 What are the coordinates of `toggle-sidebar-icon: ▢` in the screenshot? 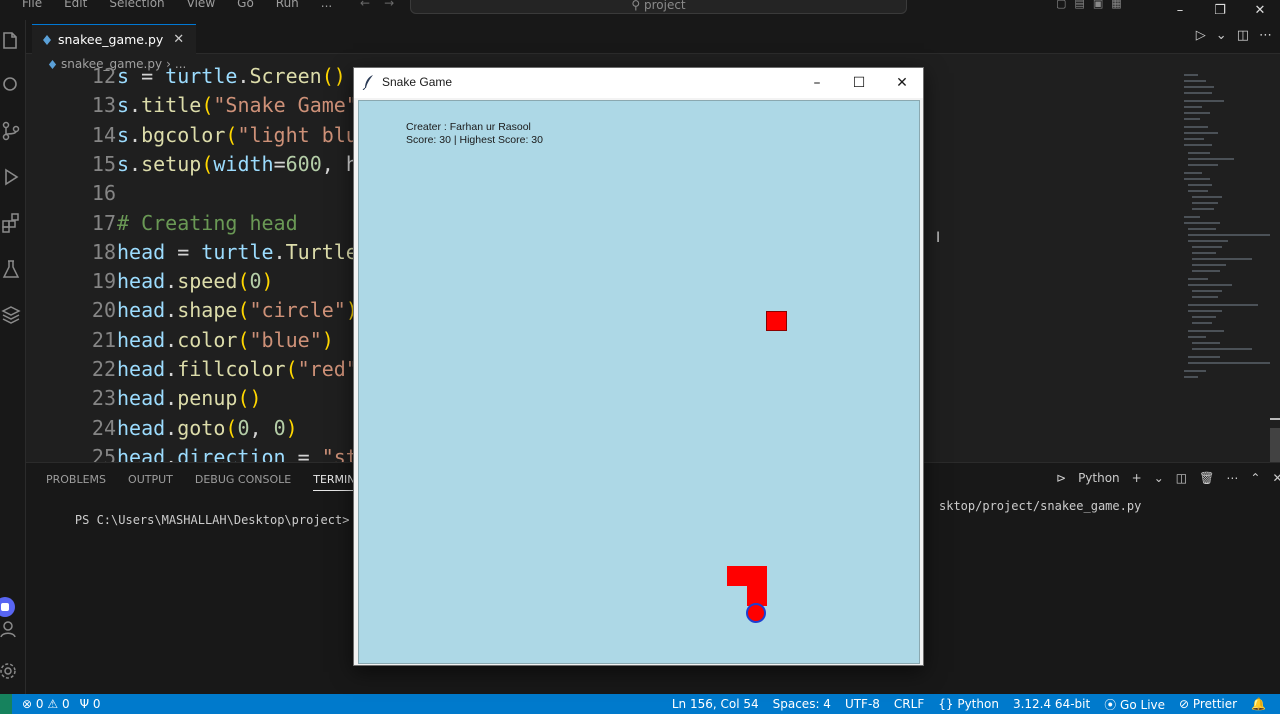 It's located at (1061, 5).